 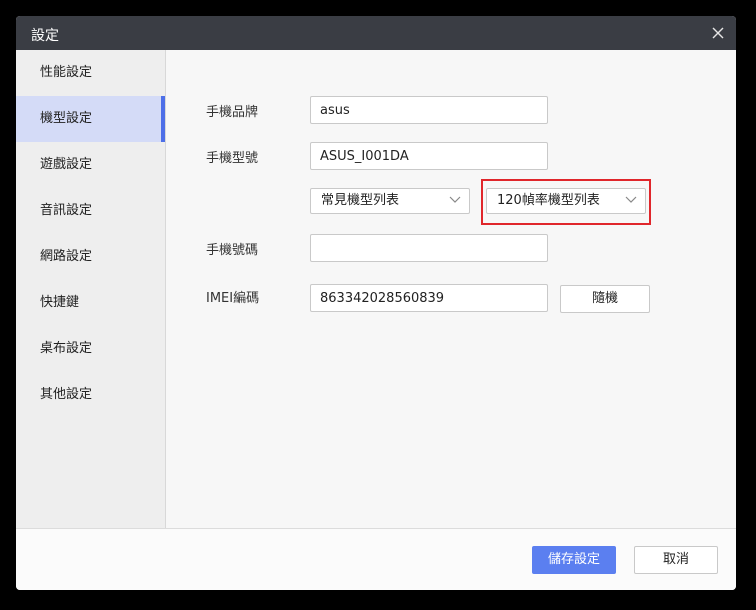 What do you see at coordinates (429, 298) in the screenshot?
I see `imei-input` at bounding box center [429, 298].